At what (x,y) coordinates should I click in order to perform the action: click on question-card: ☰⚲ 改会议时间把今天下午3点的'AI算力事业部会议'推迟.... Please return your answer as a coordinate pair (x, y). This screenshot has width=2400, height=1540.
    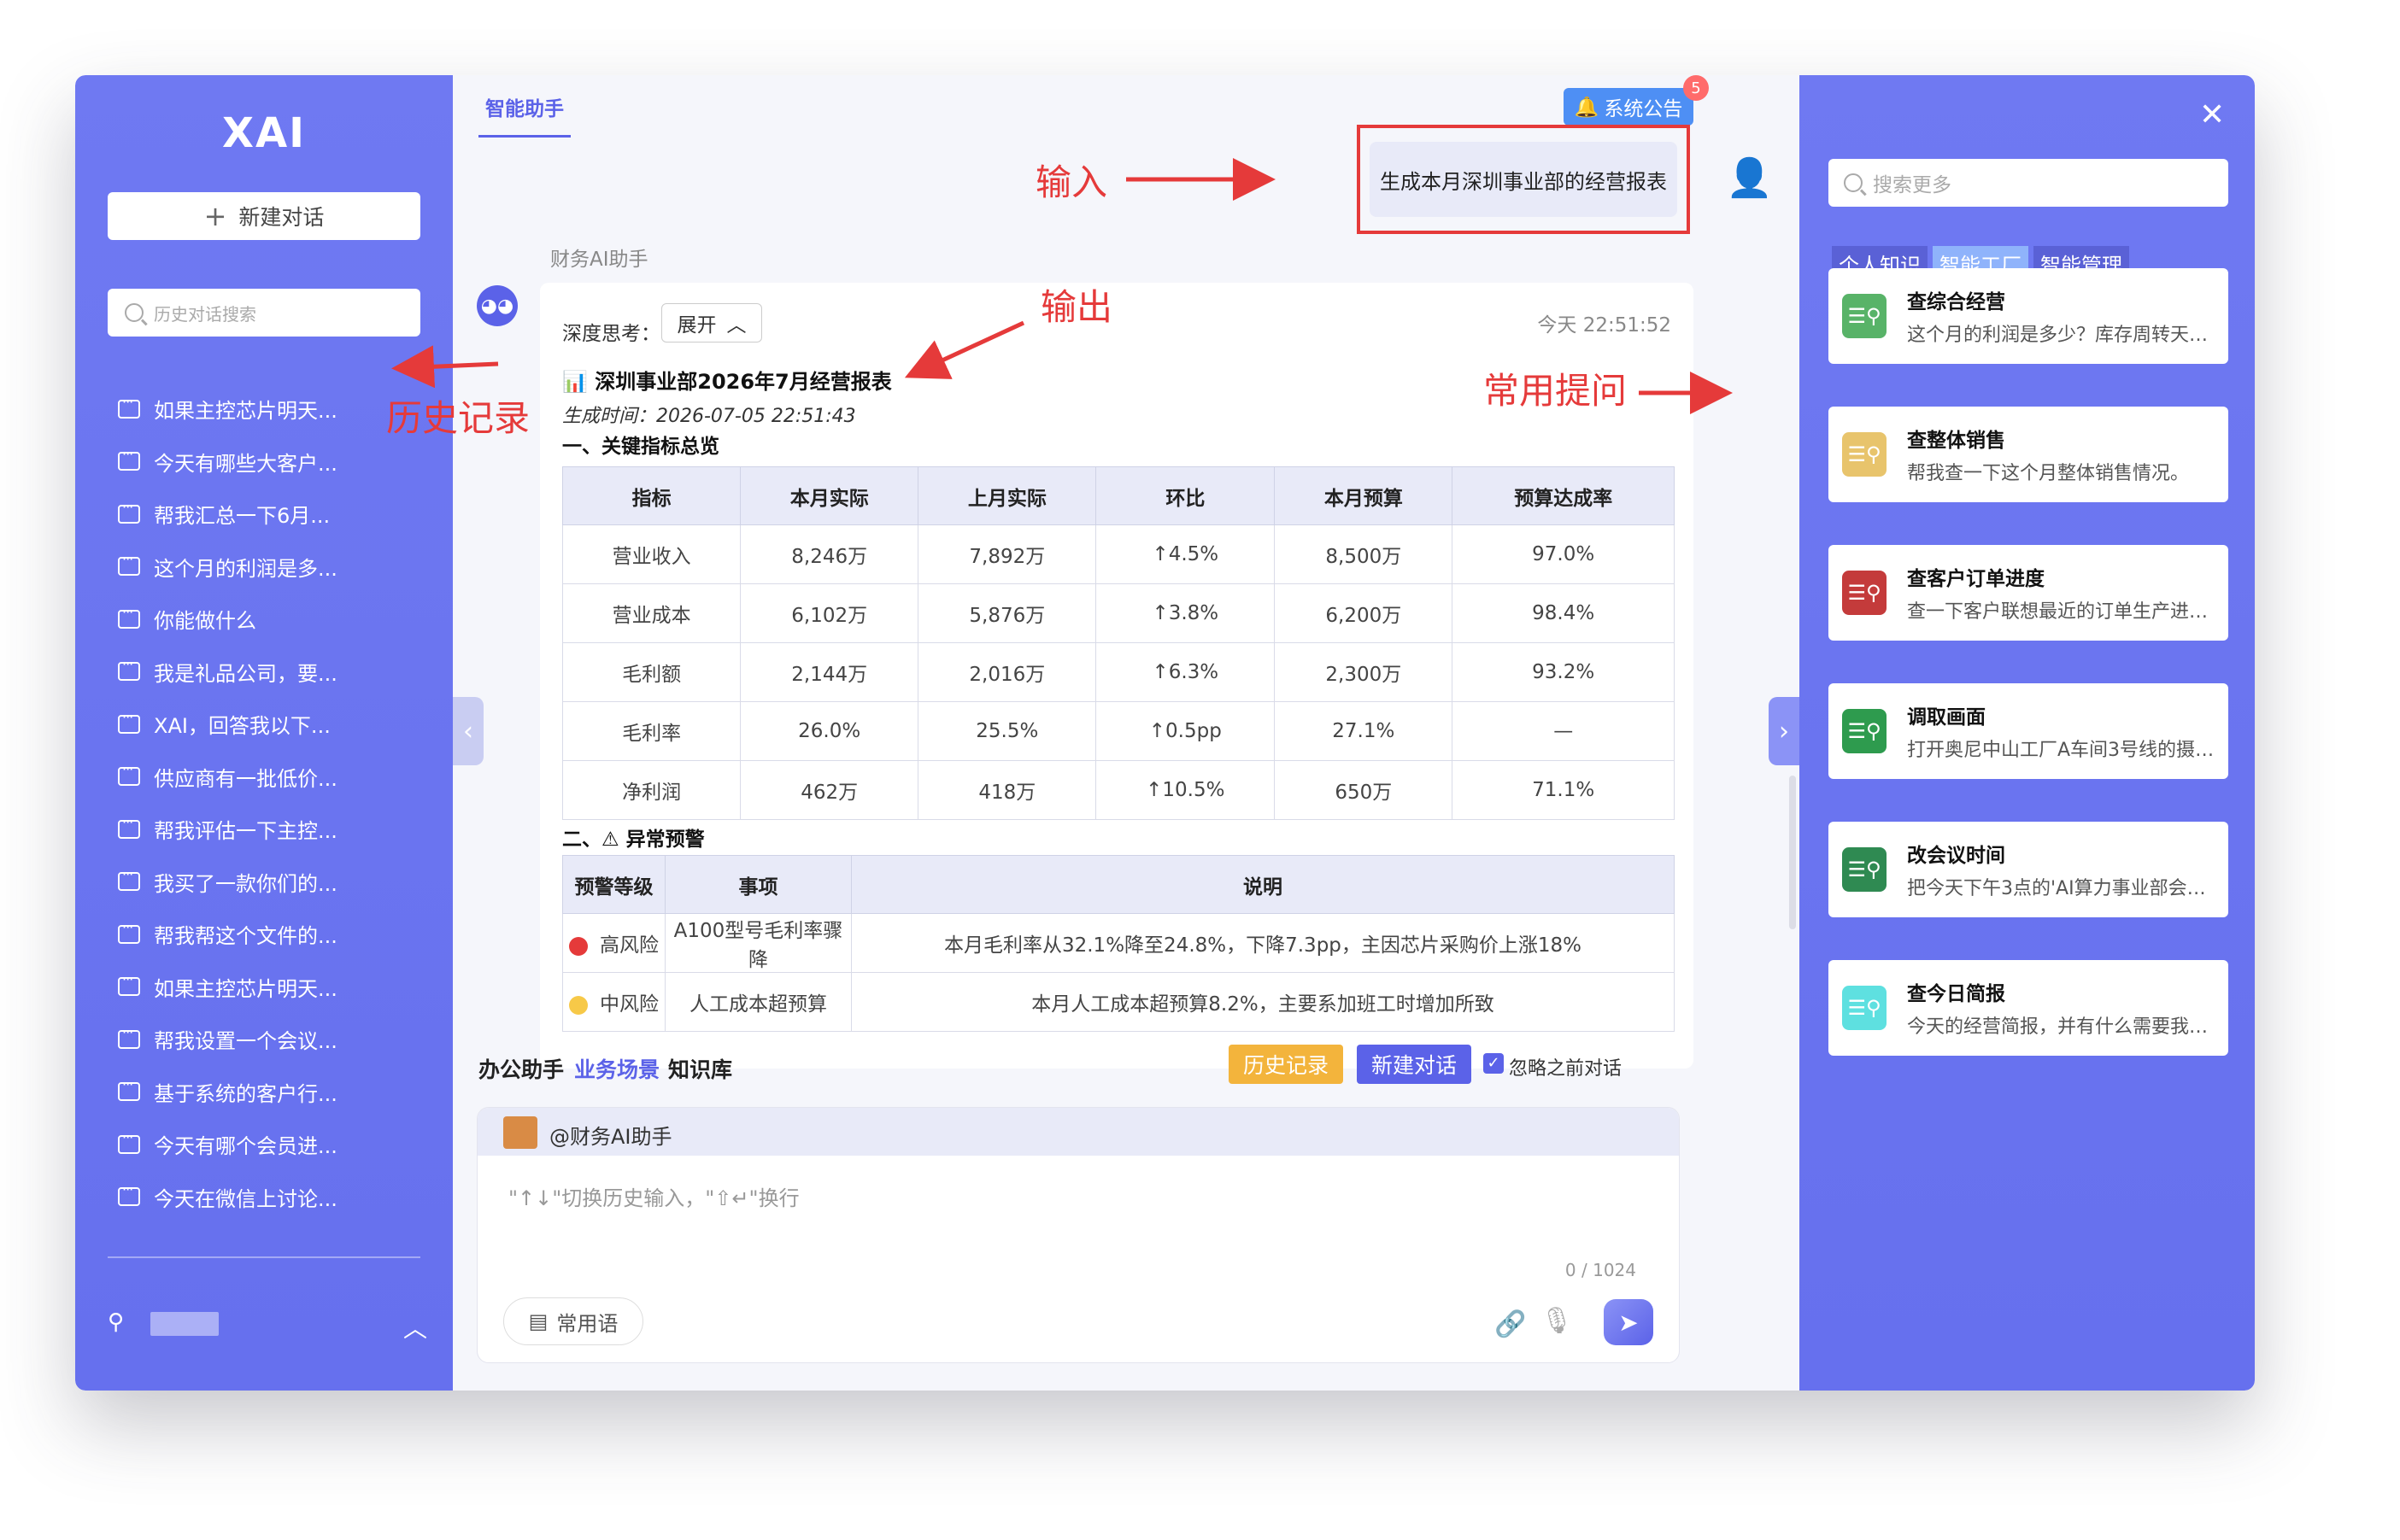
    Looking at the image, I should click on (2028, 869).